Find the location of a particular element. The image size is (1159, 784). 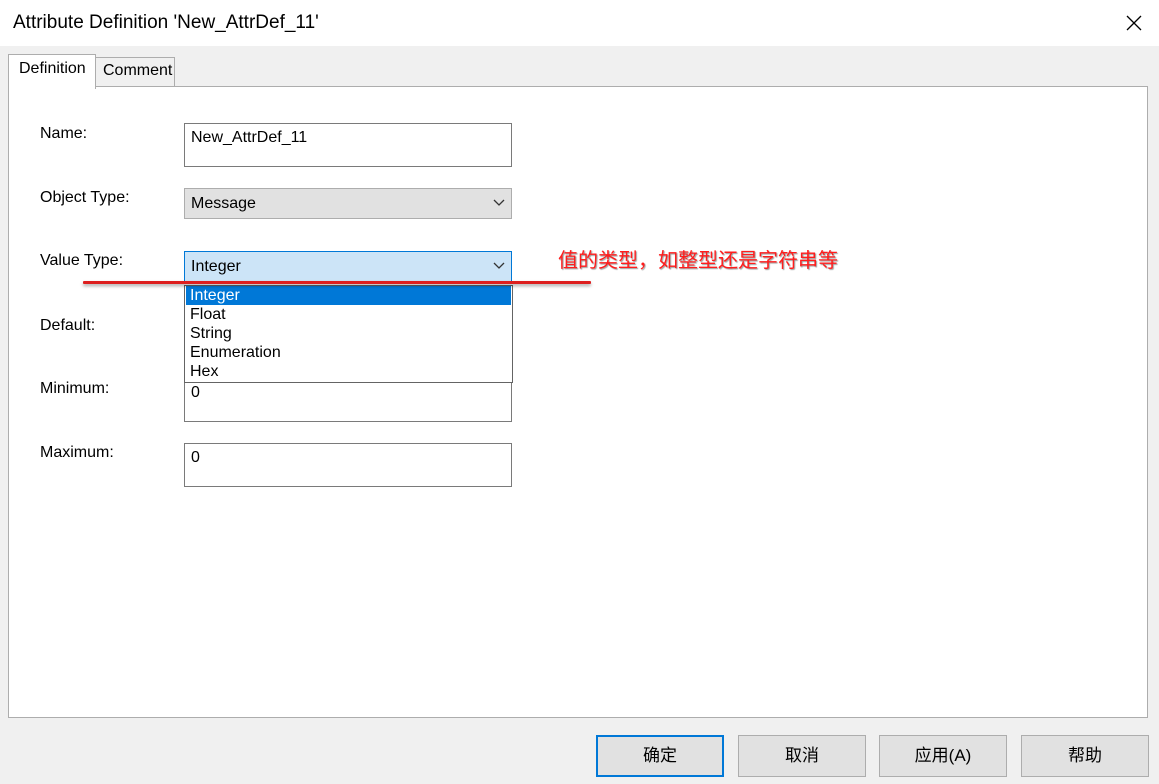

option-integer: Integer is located at coordinates (348, 295).